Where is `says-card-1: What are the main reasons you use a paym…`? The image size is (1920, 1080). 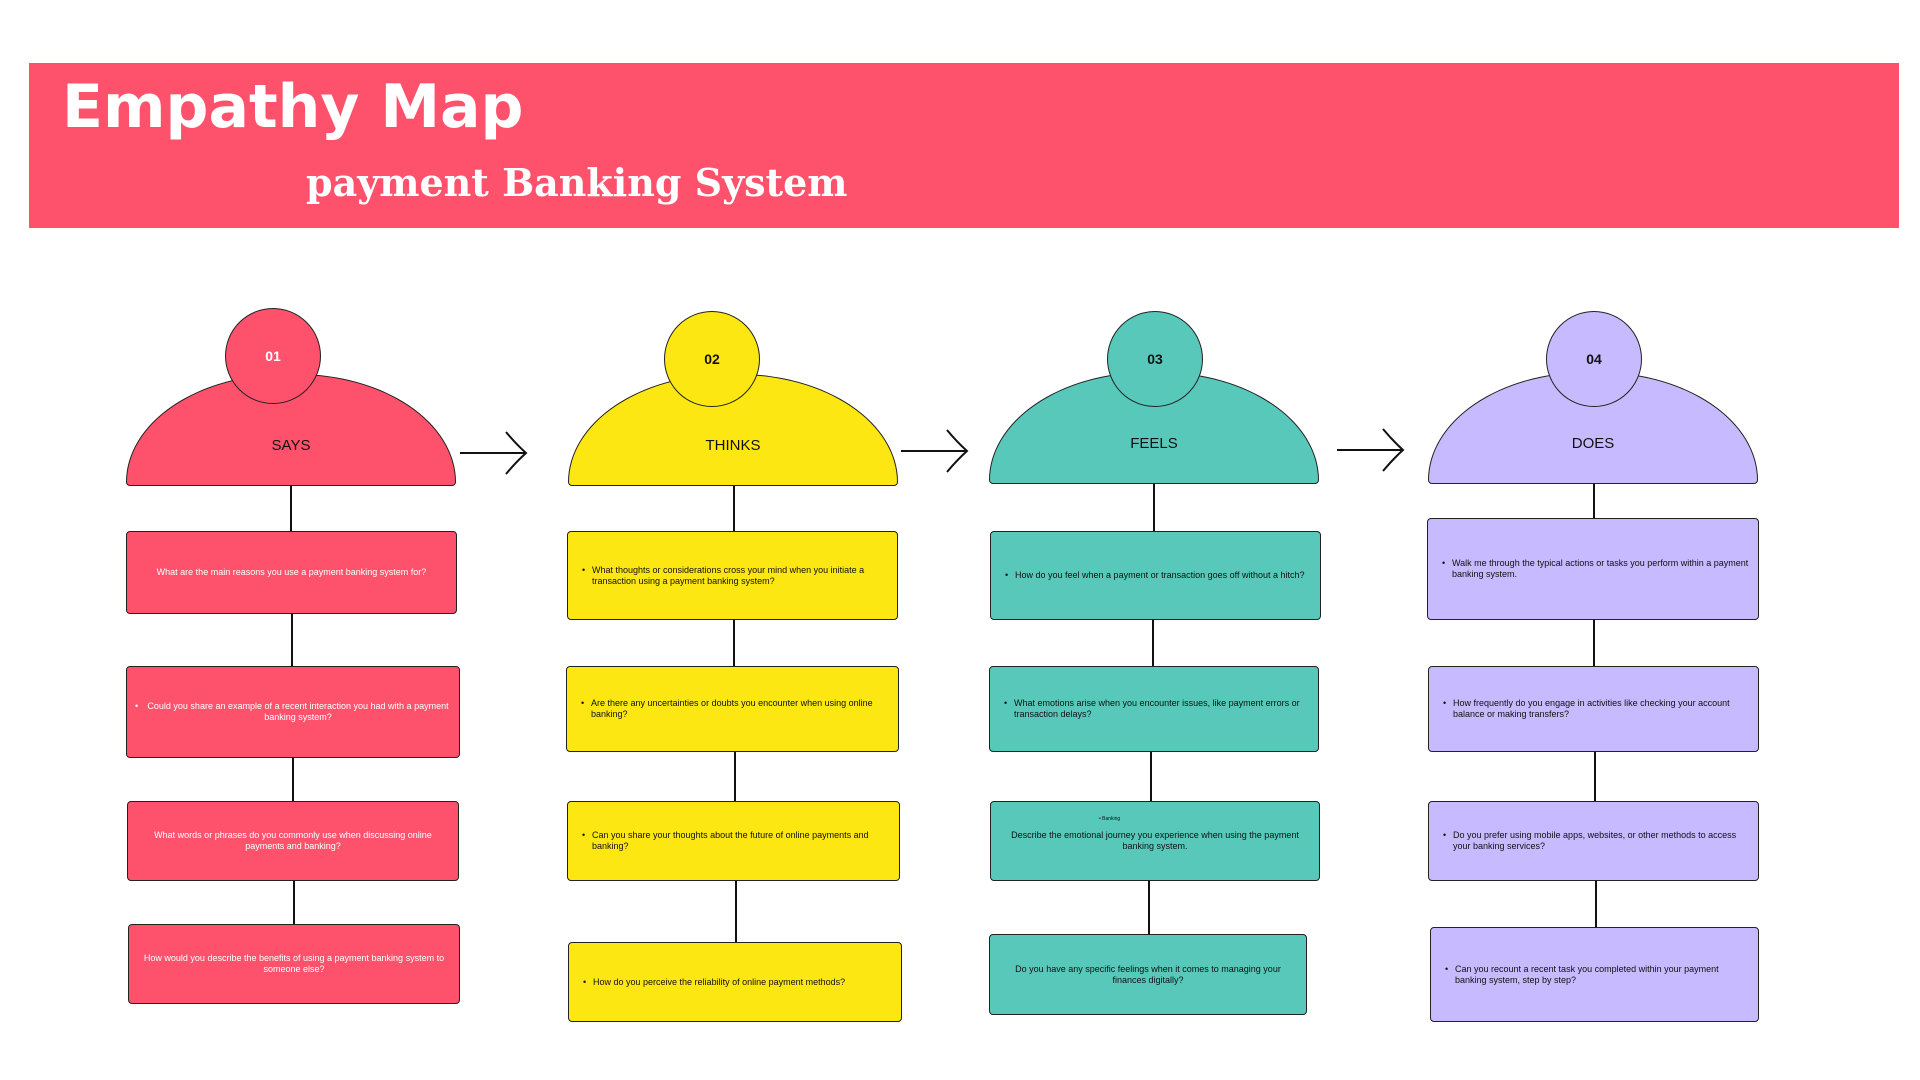 says-card-1: What are the main reasons you use a paym… is located at coordinates (291, 572).